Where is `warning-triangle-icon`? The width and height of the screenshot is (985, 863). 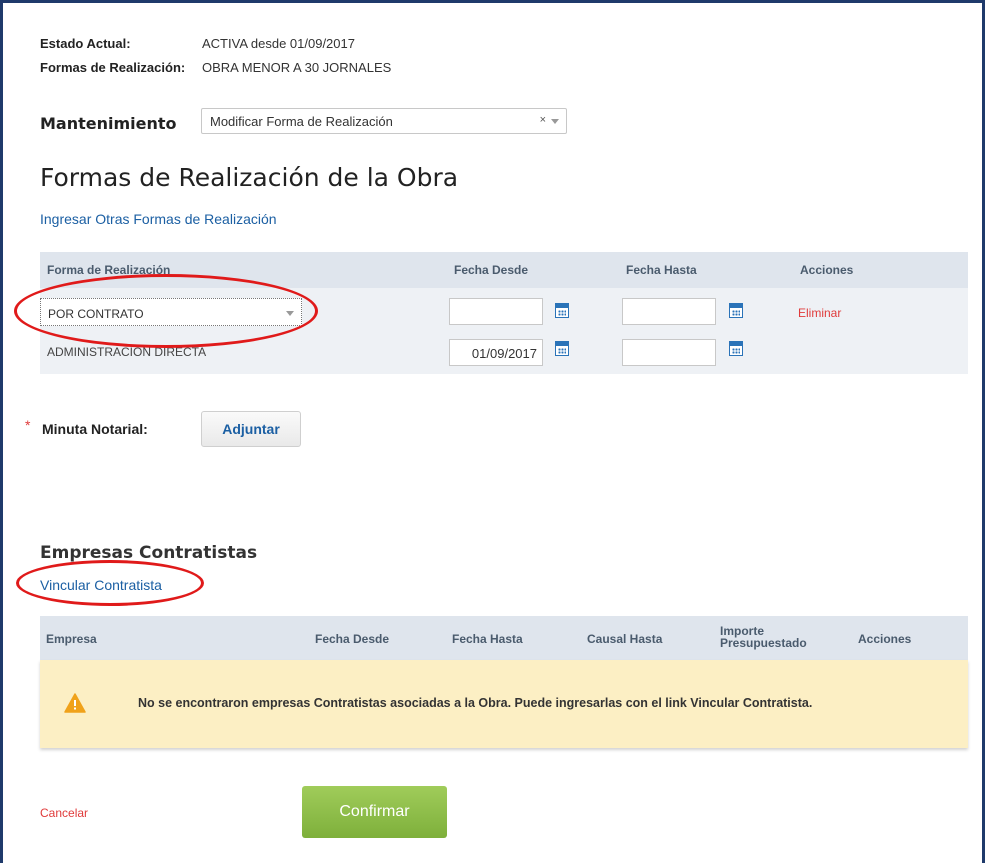
warning-triangle-icon is located at coordinates (75, 703).